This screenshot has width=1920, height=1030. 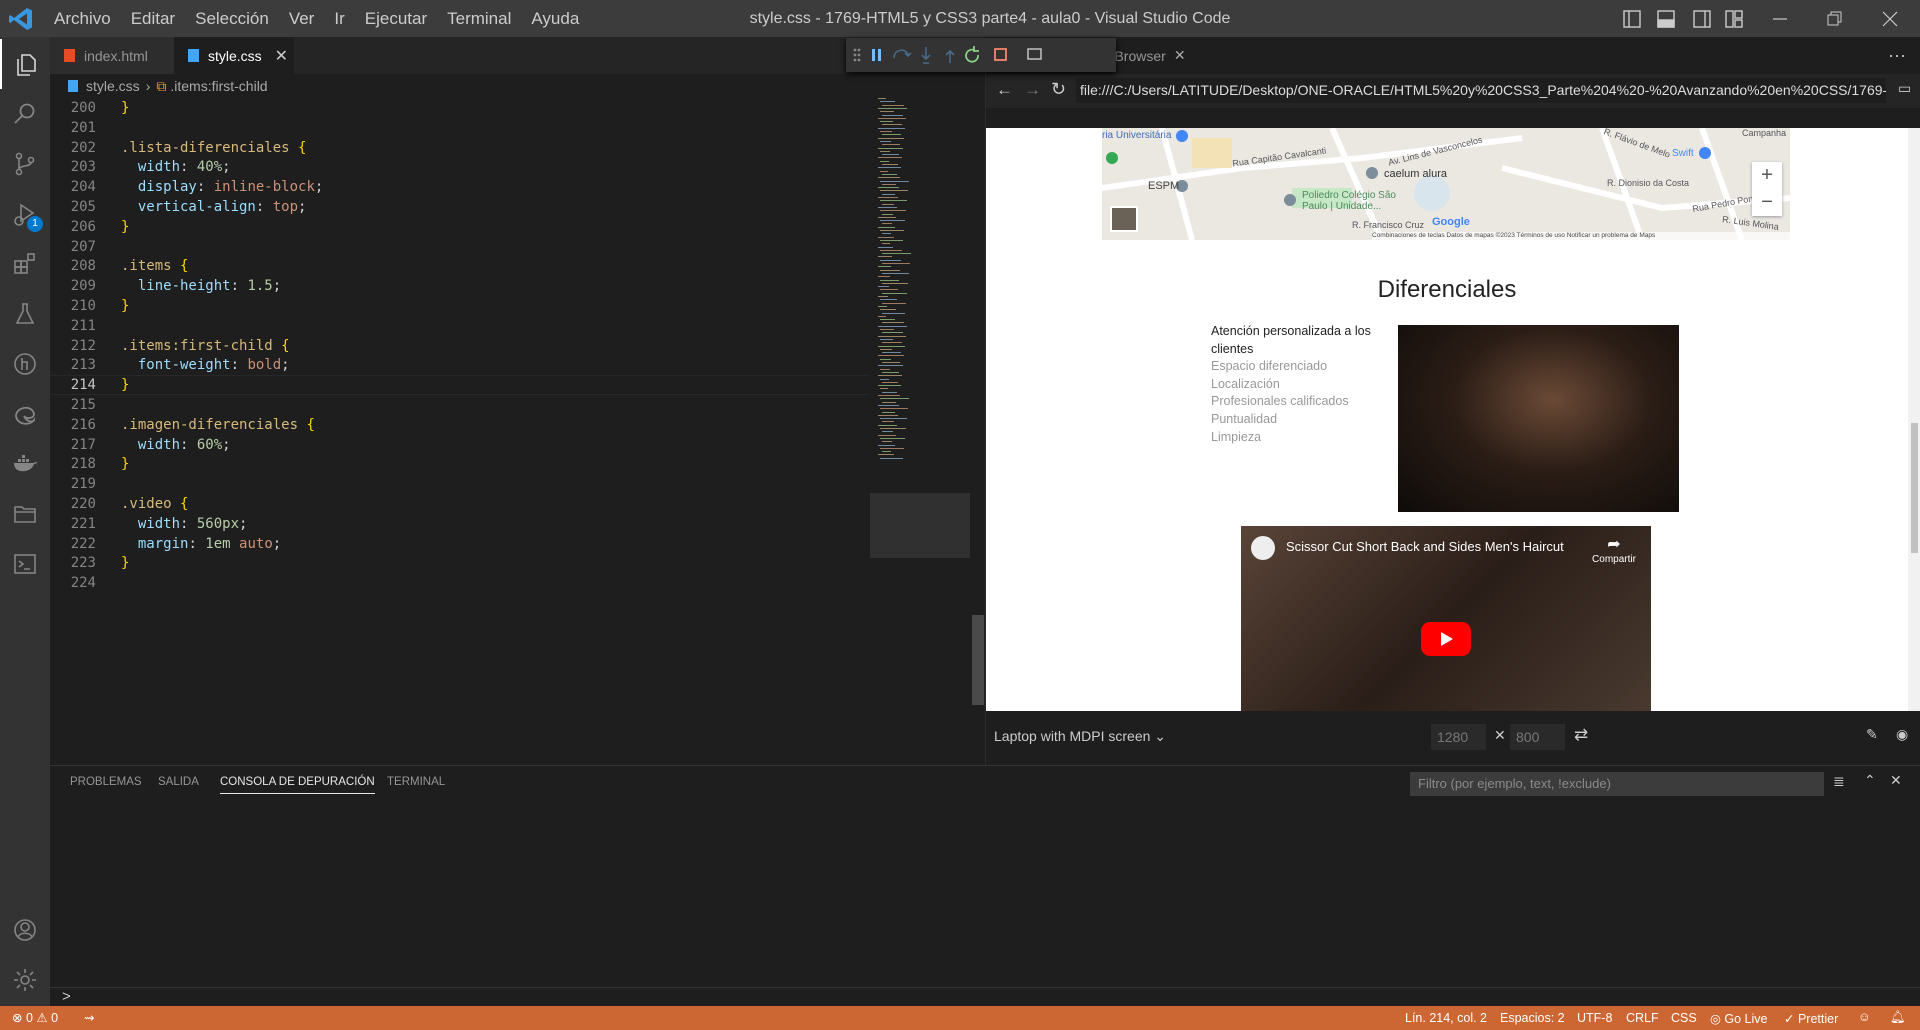 What do you see at coordinates (920, 525) in the screenshot?
I see `minimap-slider` at bounding box center [920, 525].